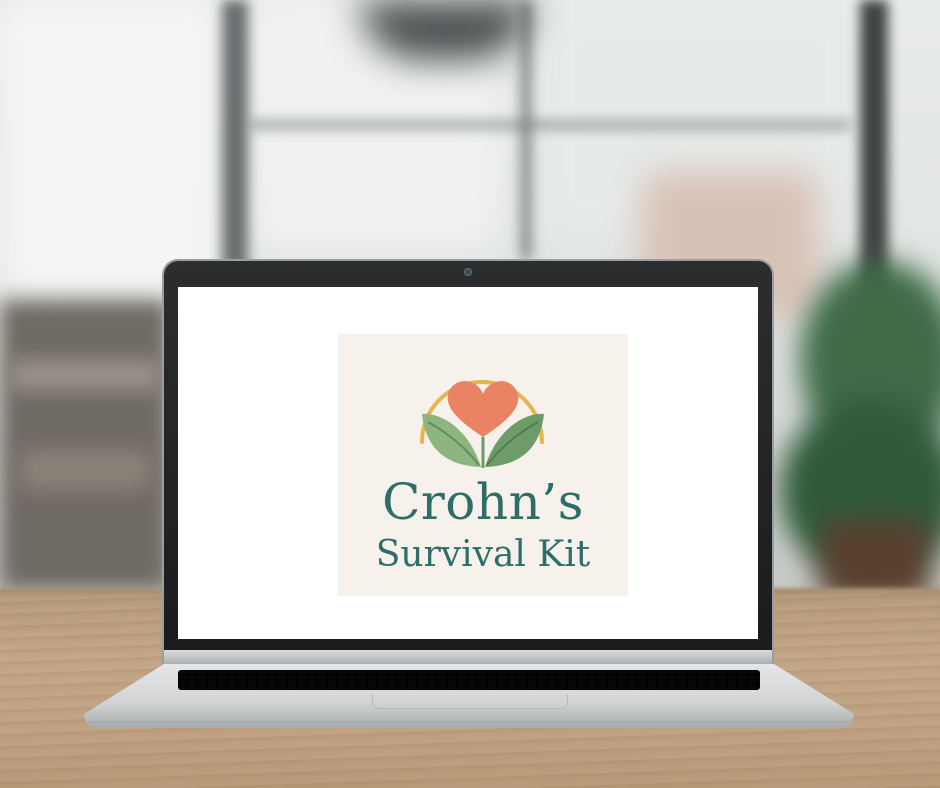 The image size is (940, 788). What do you see at coordinates (482, 424) in the screenshot?
I see `heart-with-leaves-icon` at bounding box center [482, 424].